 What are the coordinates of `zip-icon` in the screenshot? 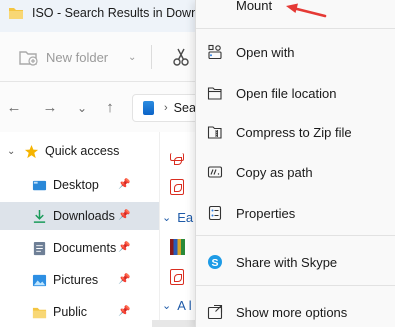 It's located at (214, 132).